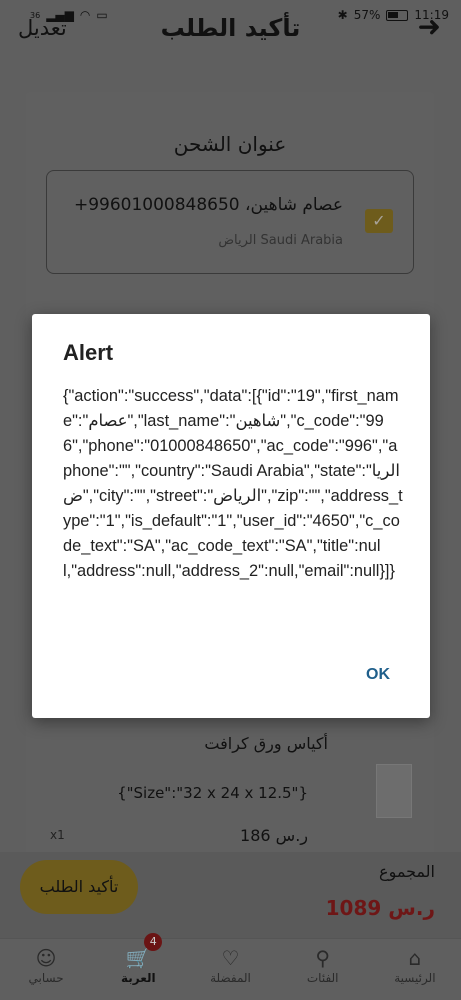 The width and height of the screenshot is (461, 1000). What do you see at coordinates (230, 978) in the screenshot?
I see `nav-label: المفضلة` at bounding box center [230, 978].